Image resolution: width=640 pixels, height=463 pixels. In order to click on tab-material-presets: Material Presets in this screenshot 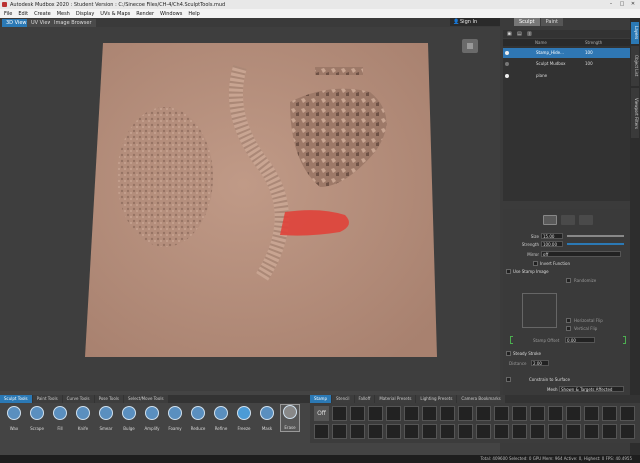, I will do `click(395, 399)`.